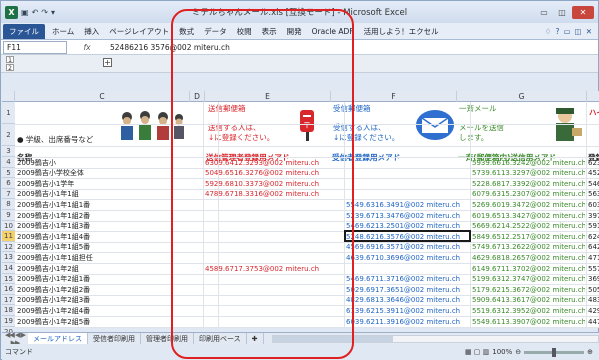  Describe the element at coordinates (8, 135) in the screenshot. I see `row-header: 2` at that location.